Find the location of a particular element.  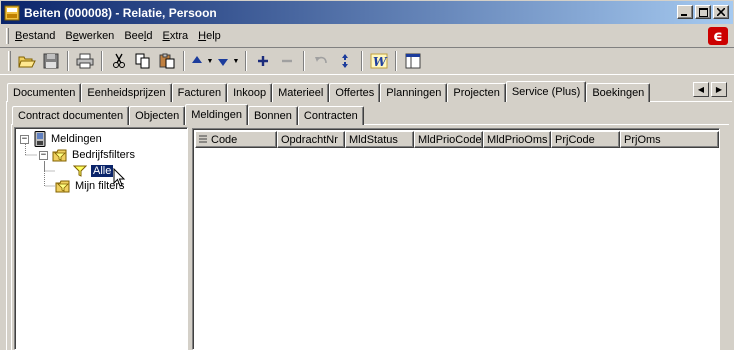

filter-icon is located at coordinates (80, 171).